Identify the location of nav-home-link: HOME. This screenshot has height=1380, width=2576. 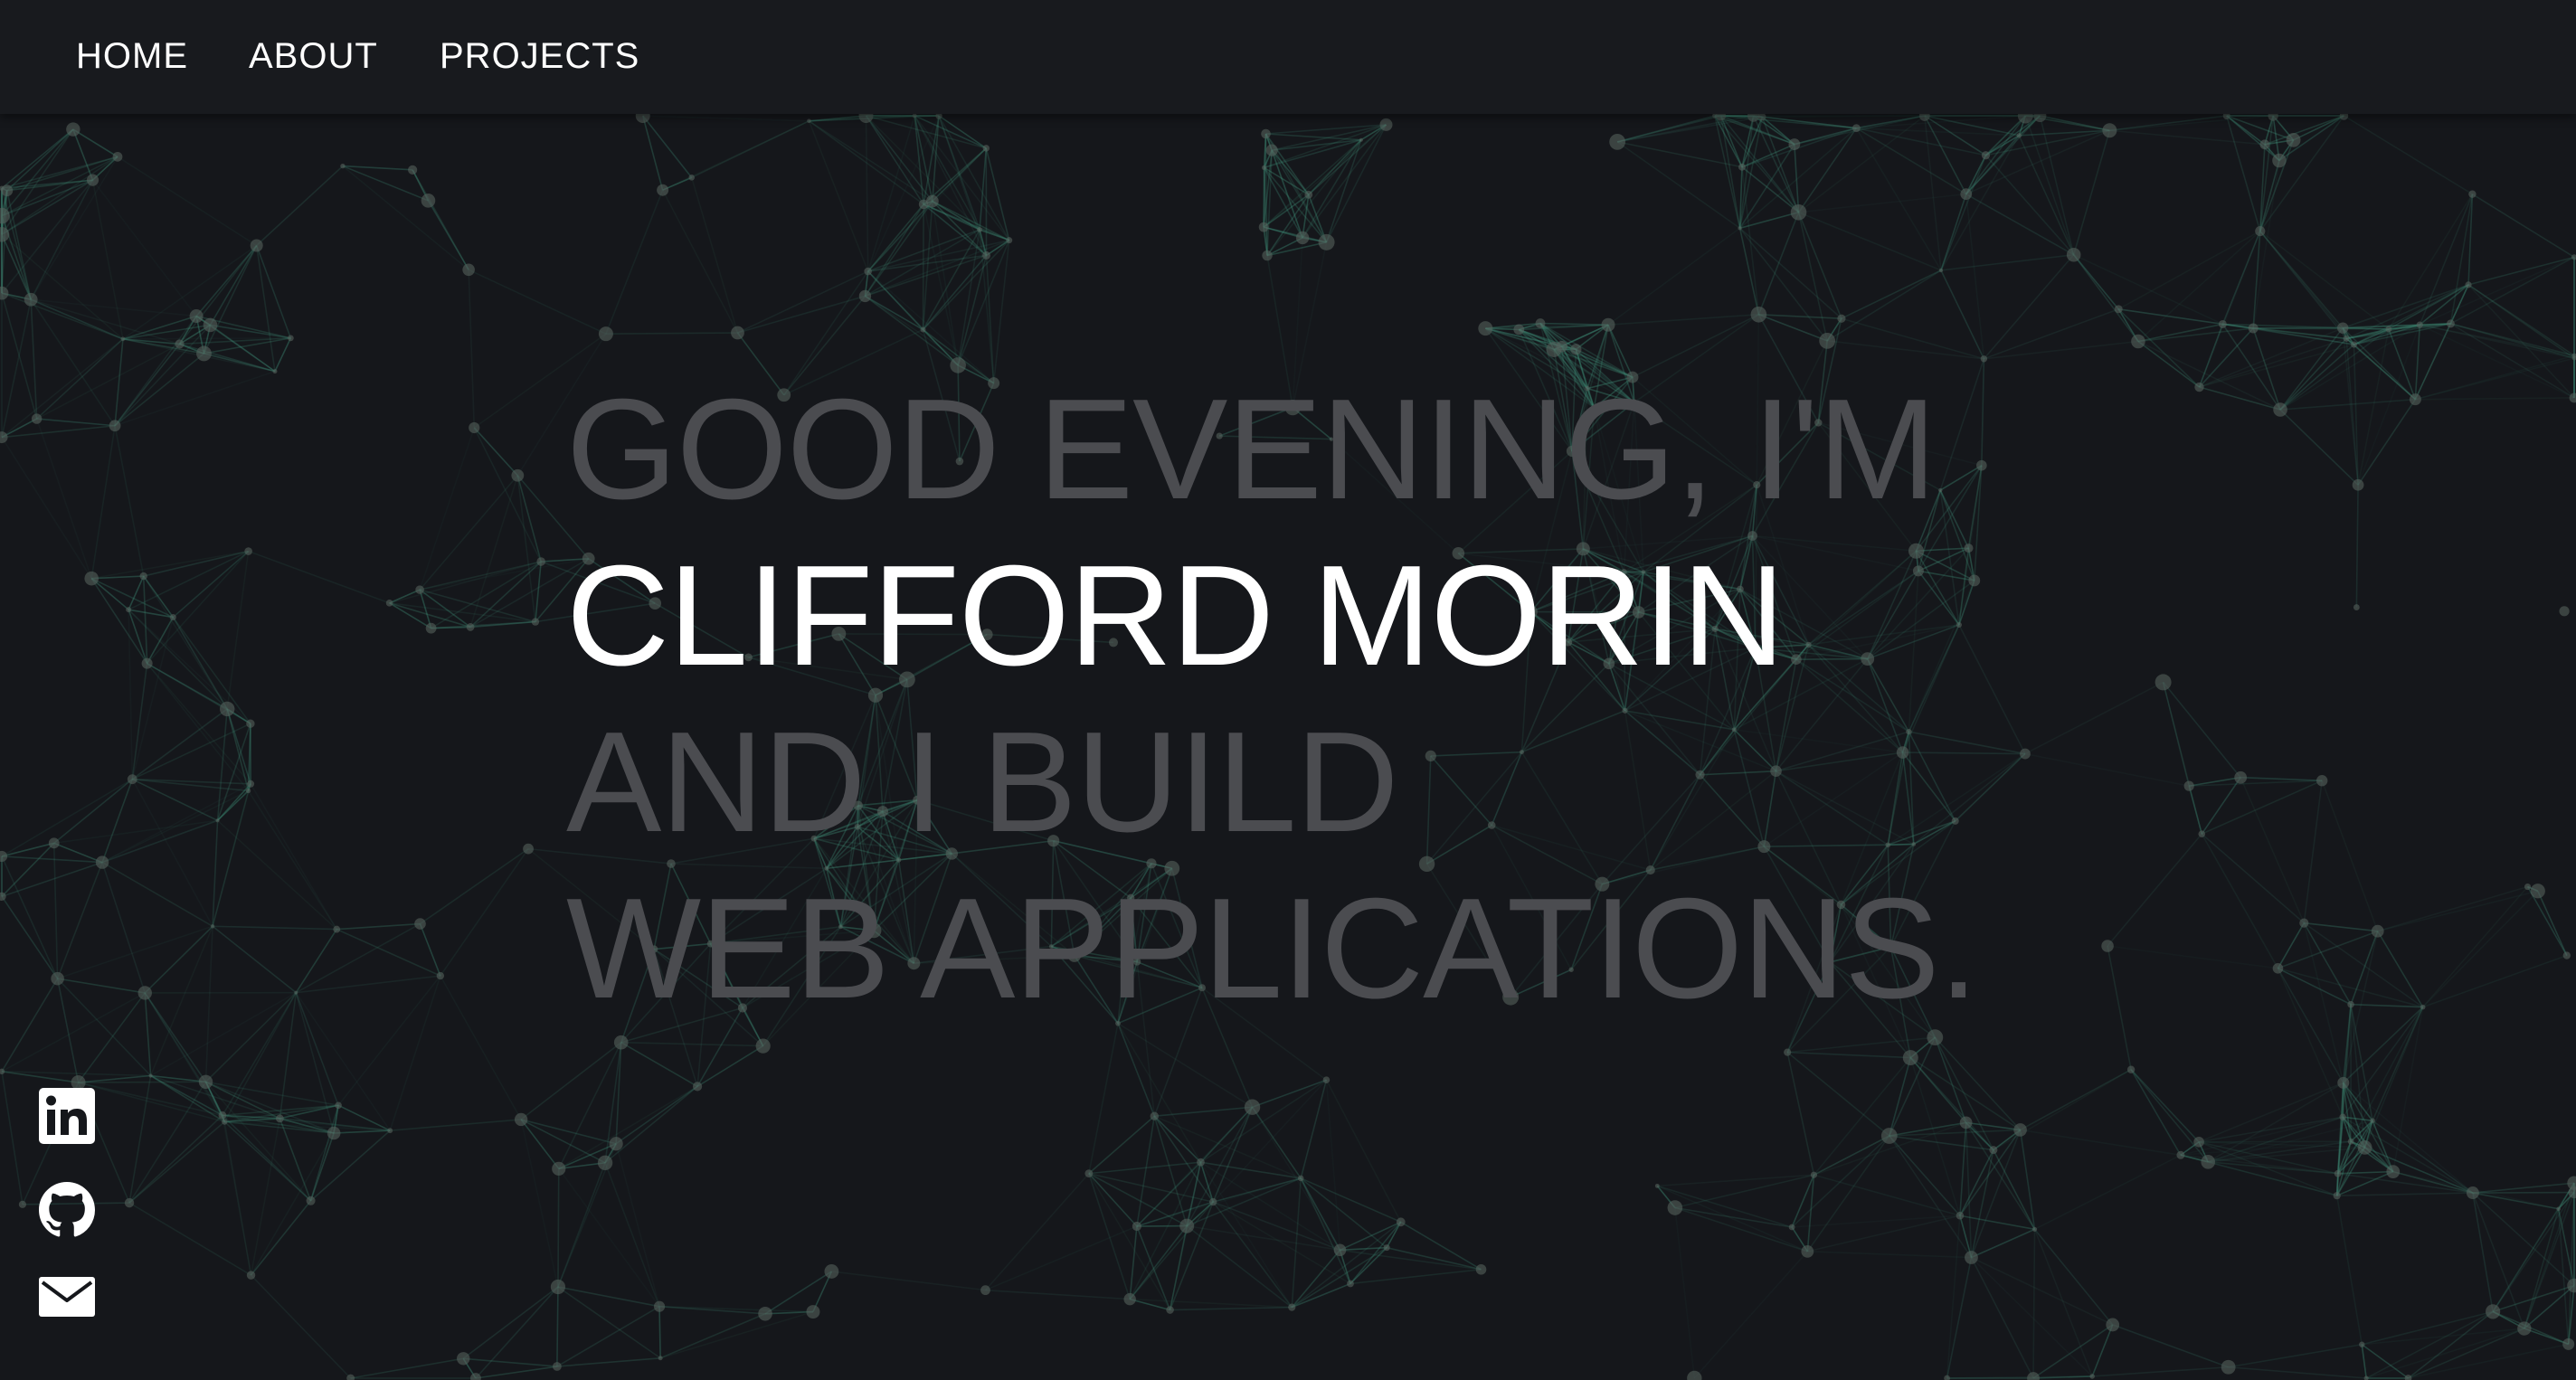
(132, 56).